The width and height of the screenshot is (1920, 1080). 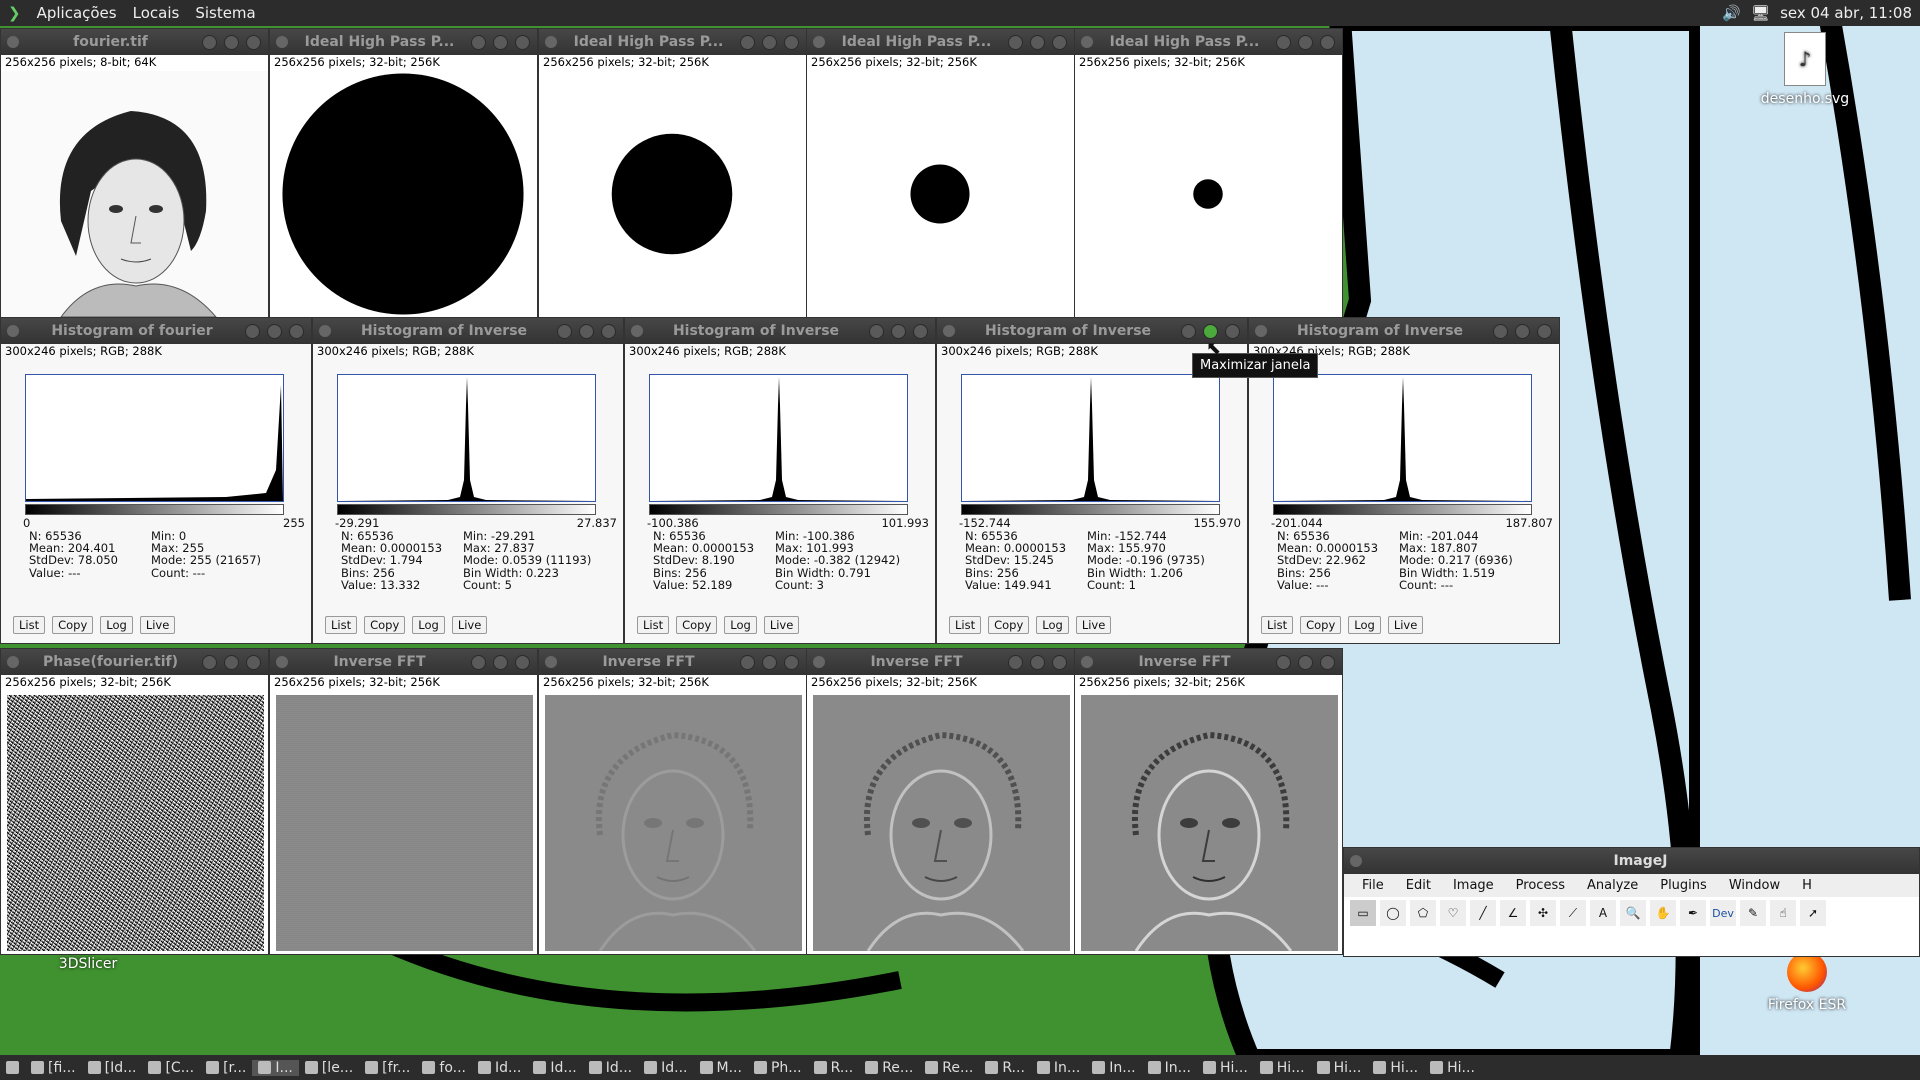 I want to click on desktop-icon-firefox: Firefox ESR, so click(x=1807, y=982).